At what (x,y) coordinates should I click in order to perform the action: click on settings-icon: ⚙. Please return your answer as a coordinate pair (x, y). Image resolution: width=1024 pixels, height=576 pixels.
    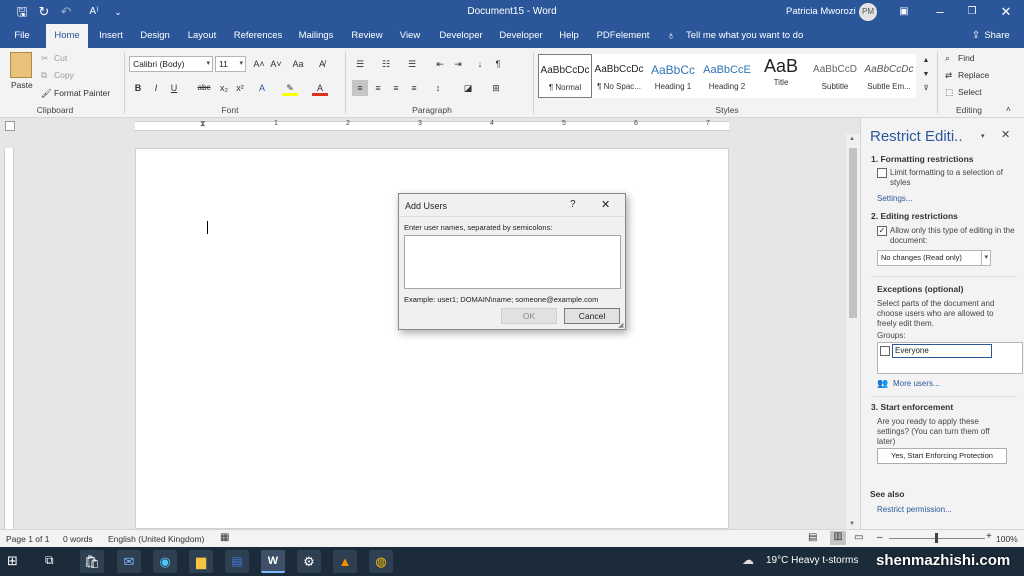
    Looking at the image, I should click on (309, 561).